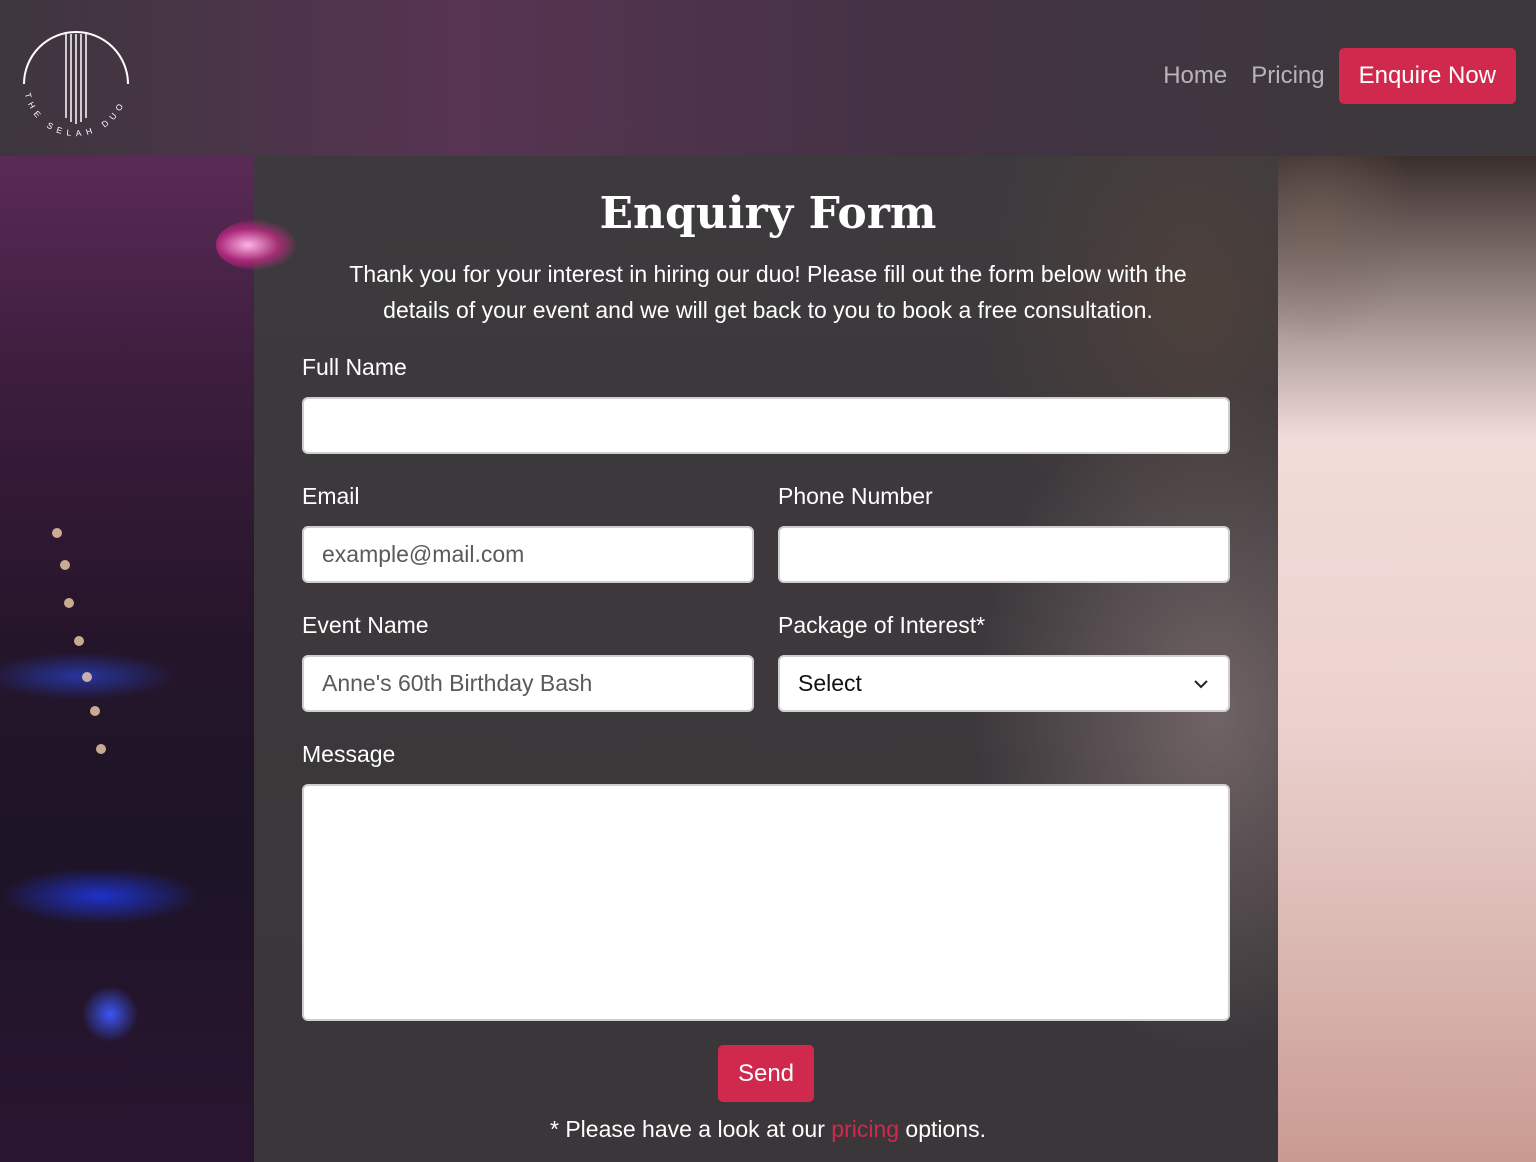  What do you see at coordinates (1287, 76) in the screenshot?
I see `nav-pricing-link: Pricing` at bounding box center [1287, 76].